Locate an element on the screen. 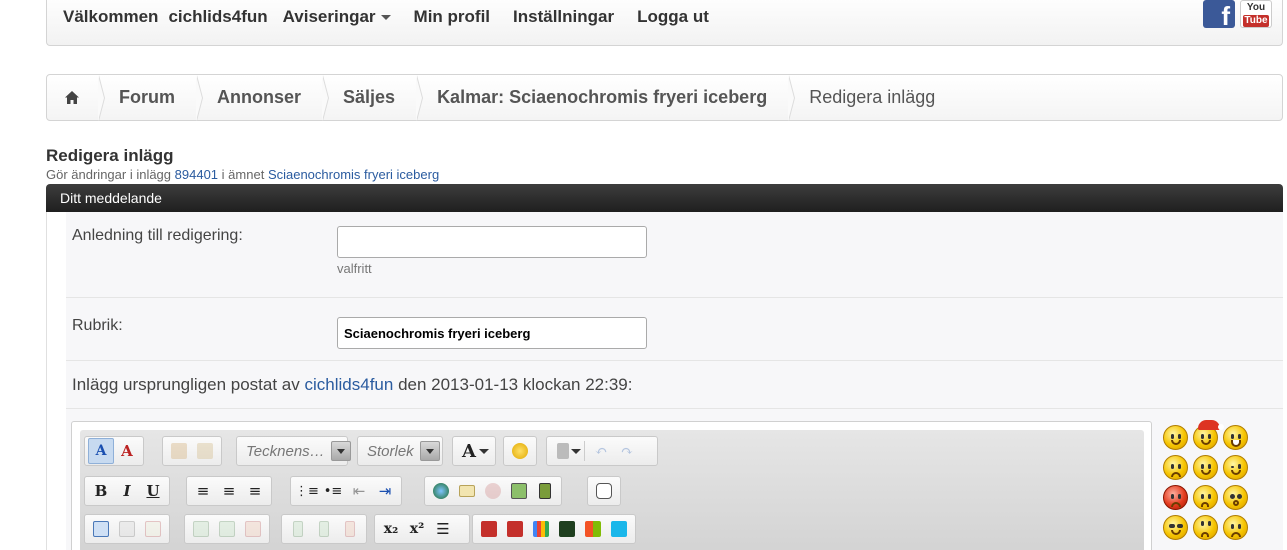  reason-label: Anledning till redigering: is located at coordinates (157, 235).